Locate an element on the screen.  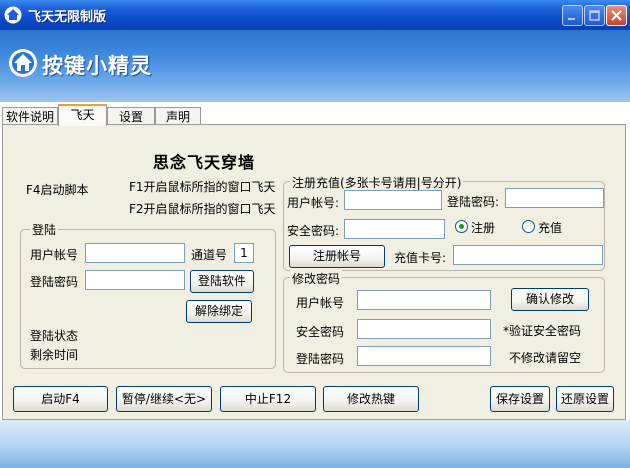
logo-text: 按键小精灵 is located at coordinates (97, 66).